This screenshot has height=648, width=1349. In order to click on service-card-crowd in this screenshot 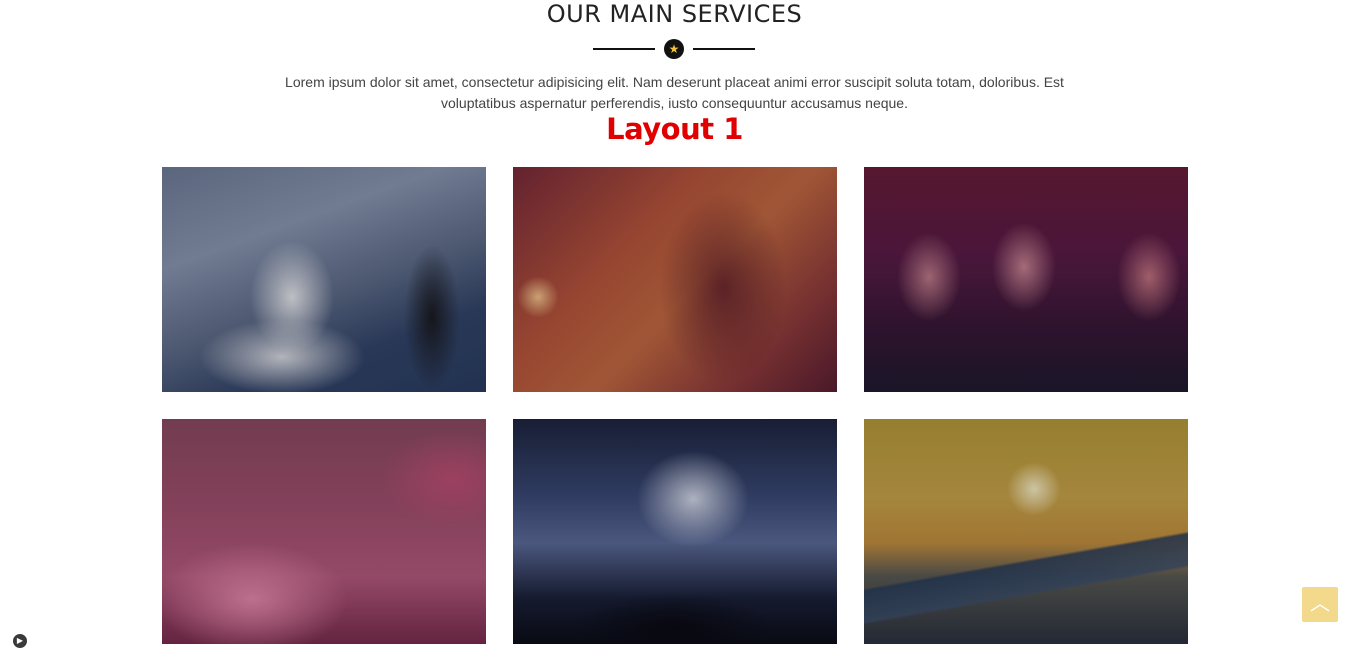, I will do `click(675, 531)`.